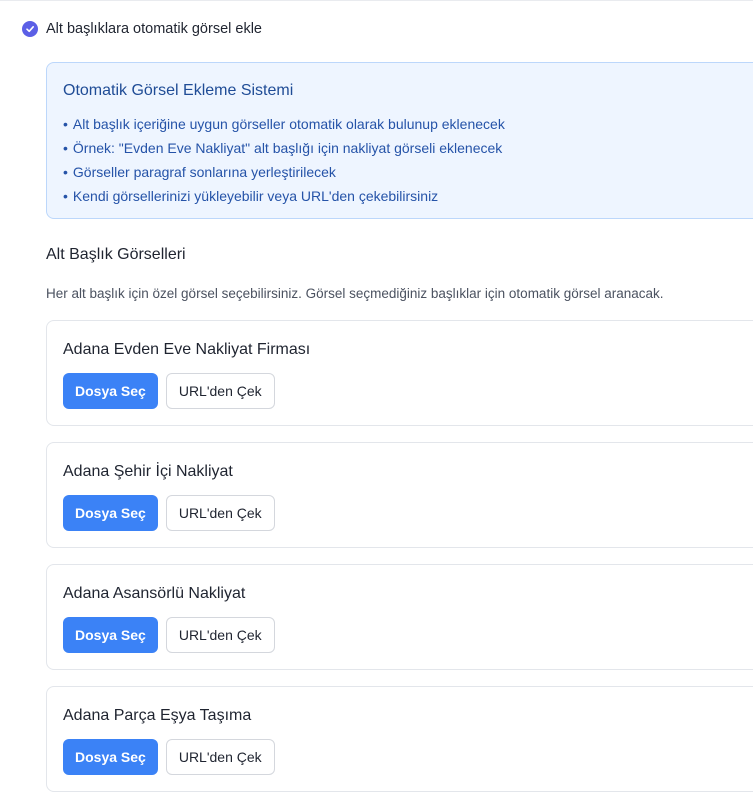 The height and width of the screenshot is (808, 753). Describe the element at coordinates (178, 90) in the screenshot. I see `info-title: Otomatik Görsel Ekleme Sistemi` at that location.